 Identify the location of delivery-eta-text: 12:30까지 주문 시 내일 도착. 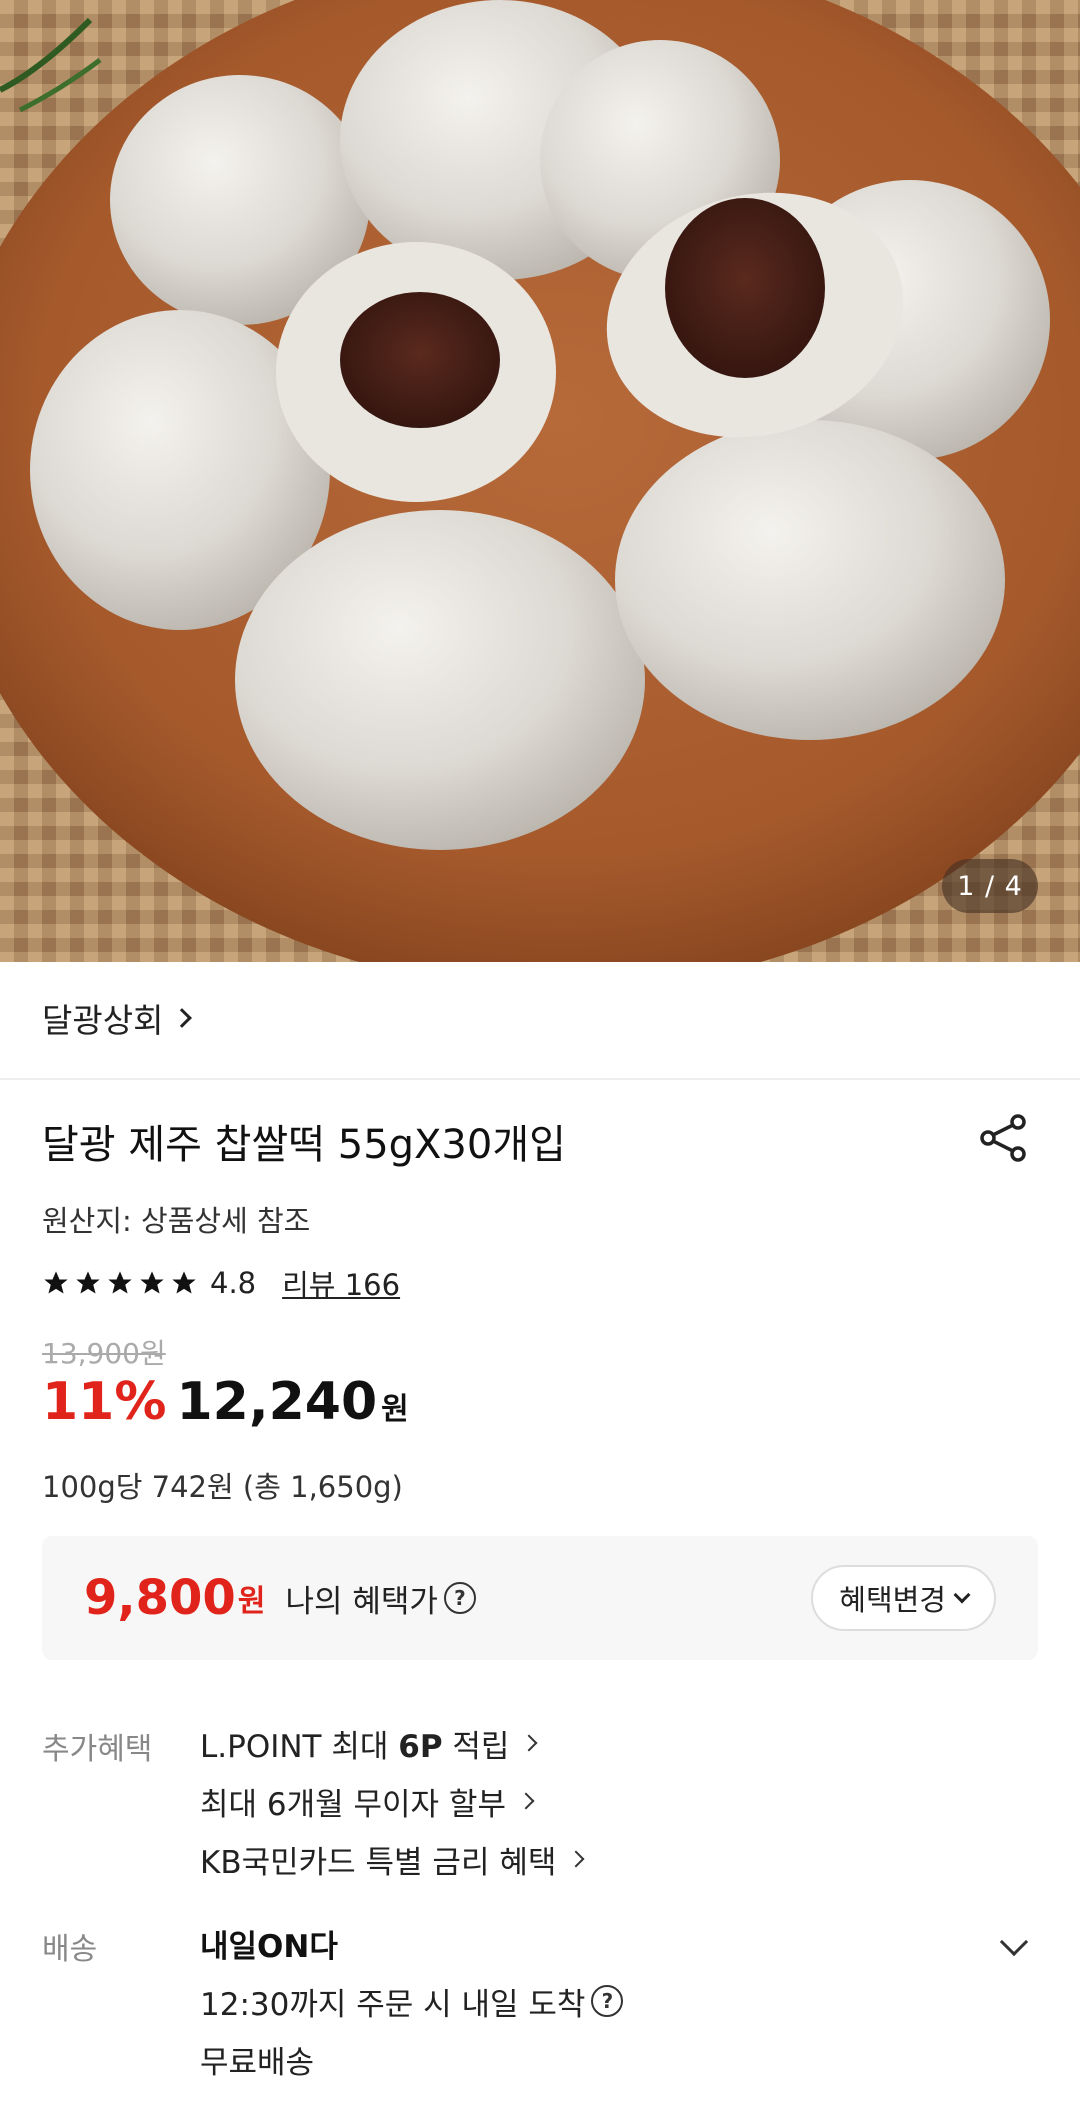
(393, 2004).